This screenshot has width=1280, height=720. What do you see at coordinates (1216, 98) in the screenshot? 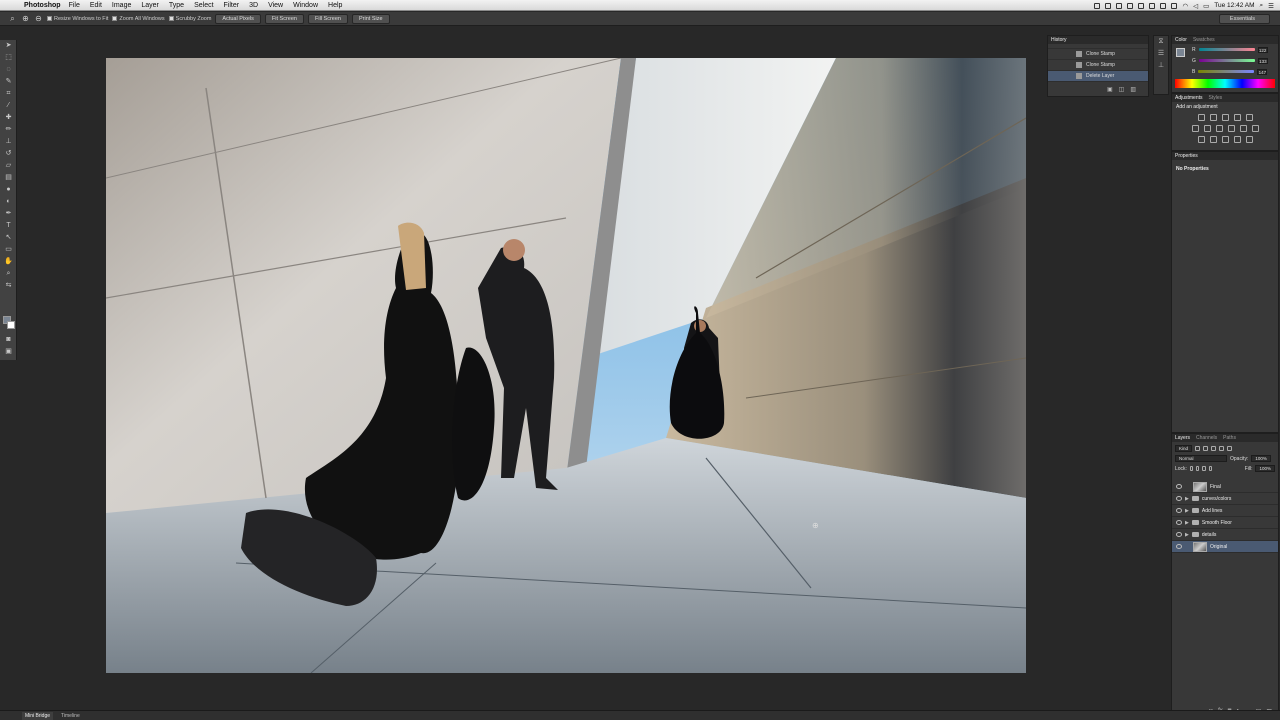
I see `tab-styles: Styles` at bounding box center [1216, 98].